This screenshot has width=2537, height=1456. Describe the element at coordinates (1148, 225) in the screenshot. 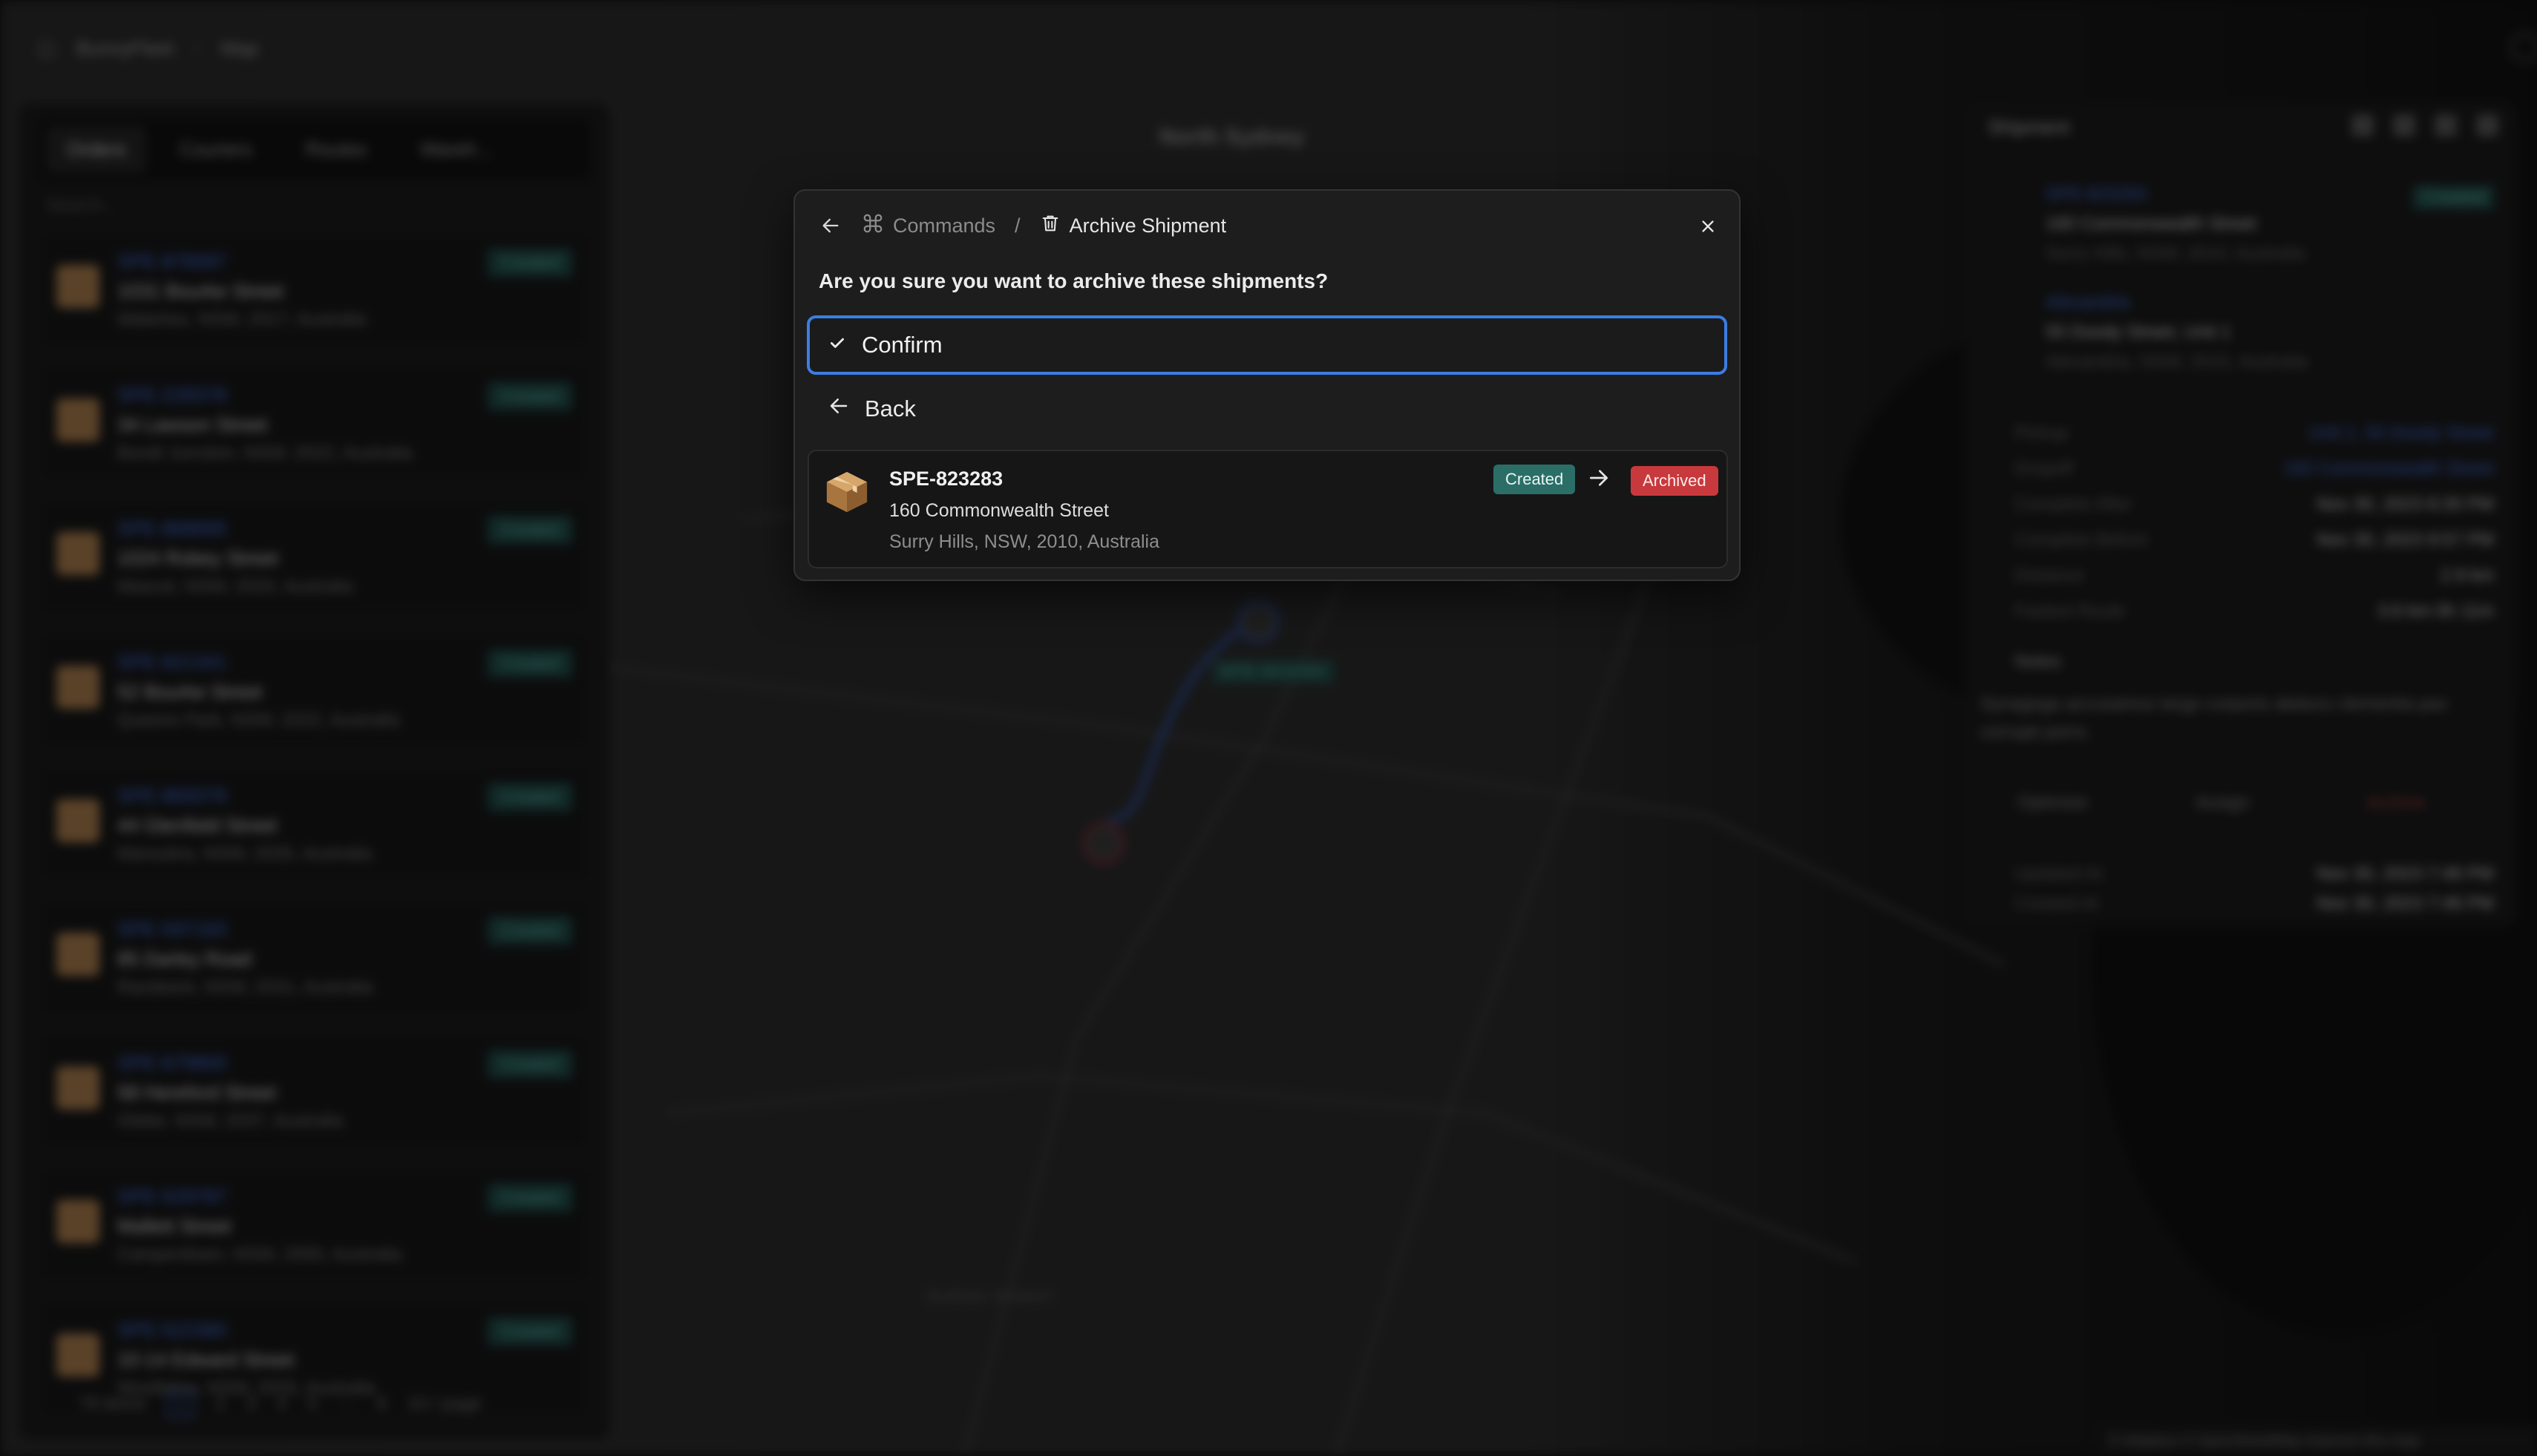

I see `breadcrumb-current-label: Archive Shipment` at that location.